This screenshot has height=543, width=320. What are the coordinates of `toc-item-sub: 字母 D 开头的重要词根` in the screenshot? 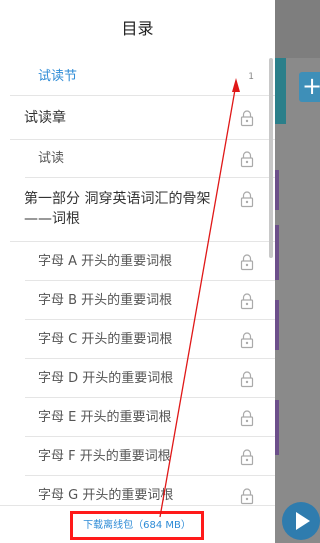 It's located at (150, 378).